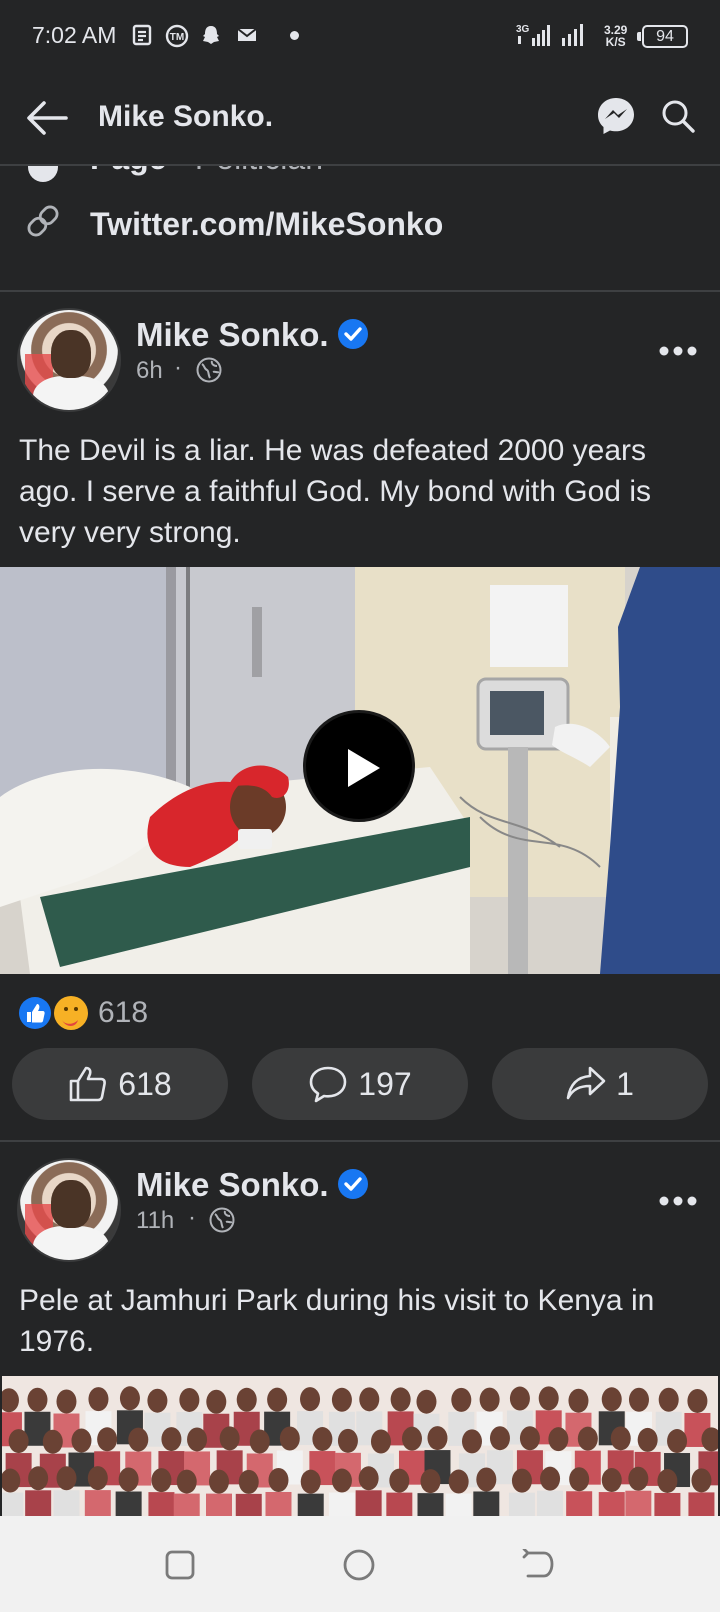 The width and height of the screenshot is (720, 1612). What do you see at coordinates (523, 29) in the screenshot?
I see `svg-text: 3G` at bounding box center [523, 29].